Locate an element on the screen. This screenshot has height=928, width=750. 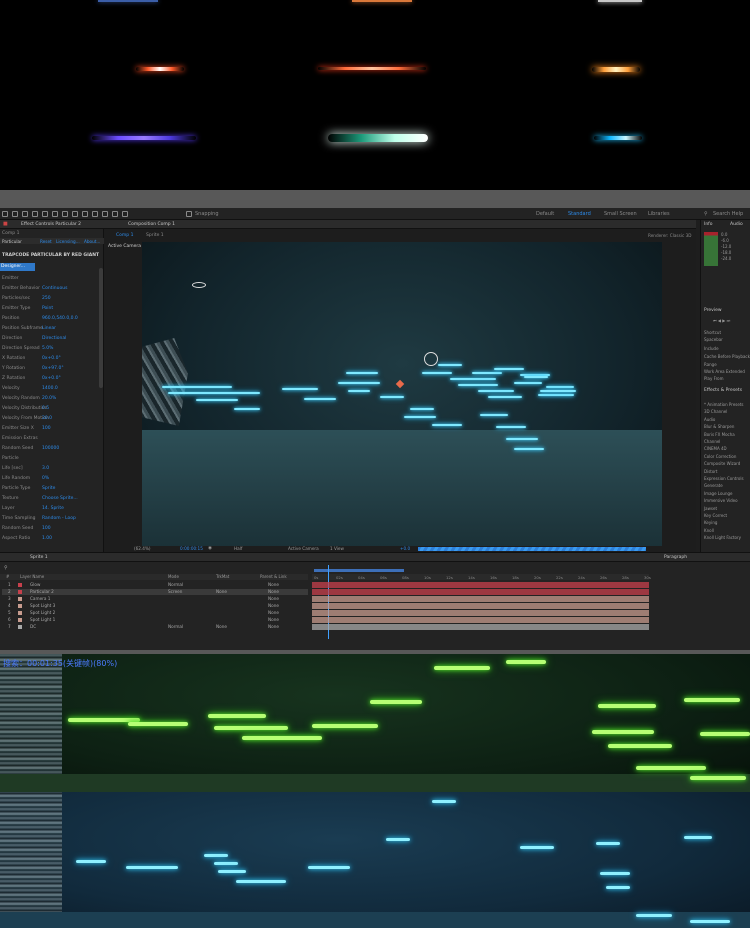
effects-category-item: Boris FX Mocha is located at coordinates (719, 434).